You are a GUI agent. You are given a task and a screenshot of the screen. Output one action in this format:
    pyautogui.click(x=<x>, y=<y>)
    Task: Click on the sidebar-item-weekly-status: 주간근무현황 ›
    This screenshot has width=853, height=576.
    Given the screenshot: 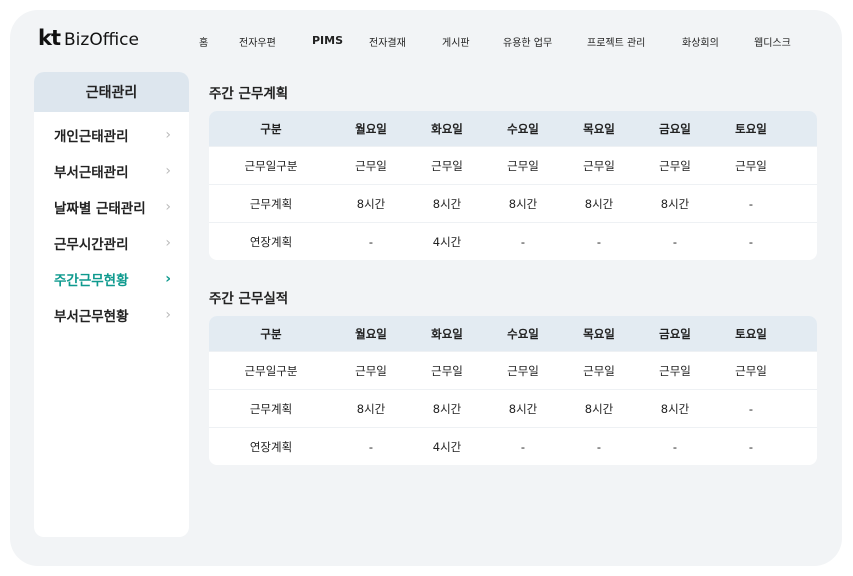 What is the action you would take?
    pyautogui.click(x=111, y=279)
    